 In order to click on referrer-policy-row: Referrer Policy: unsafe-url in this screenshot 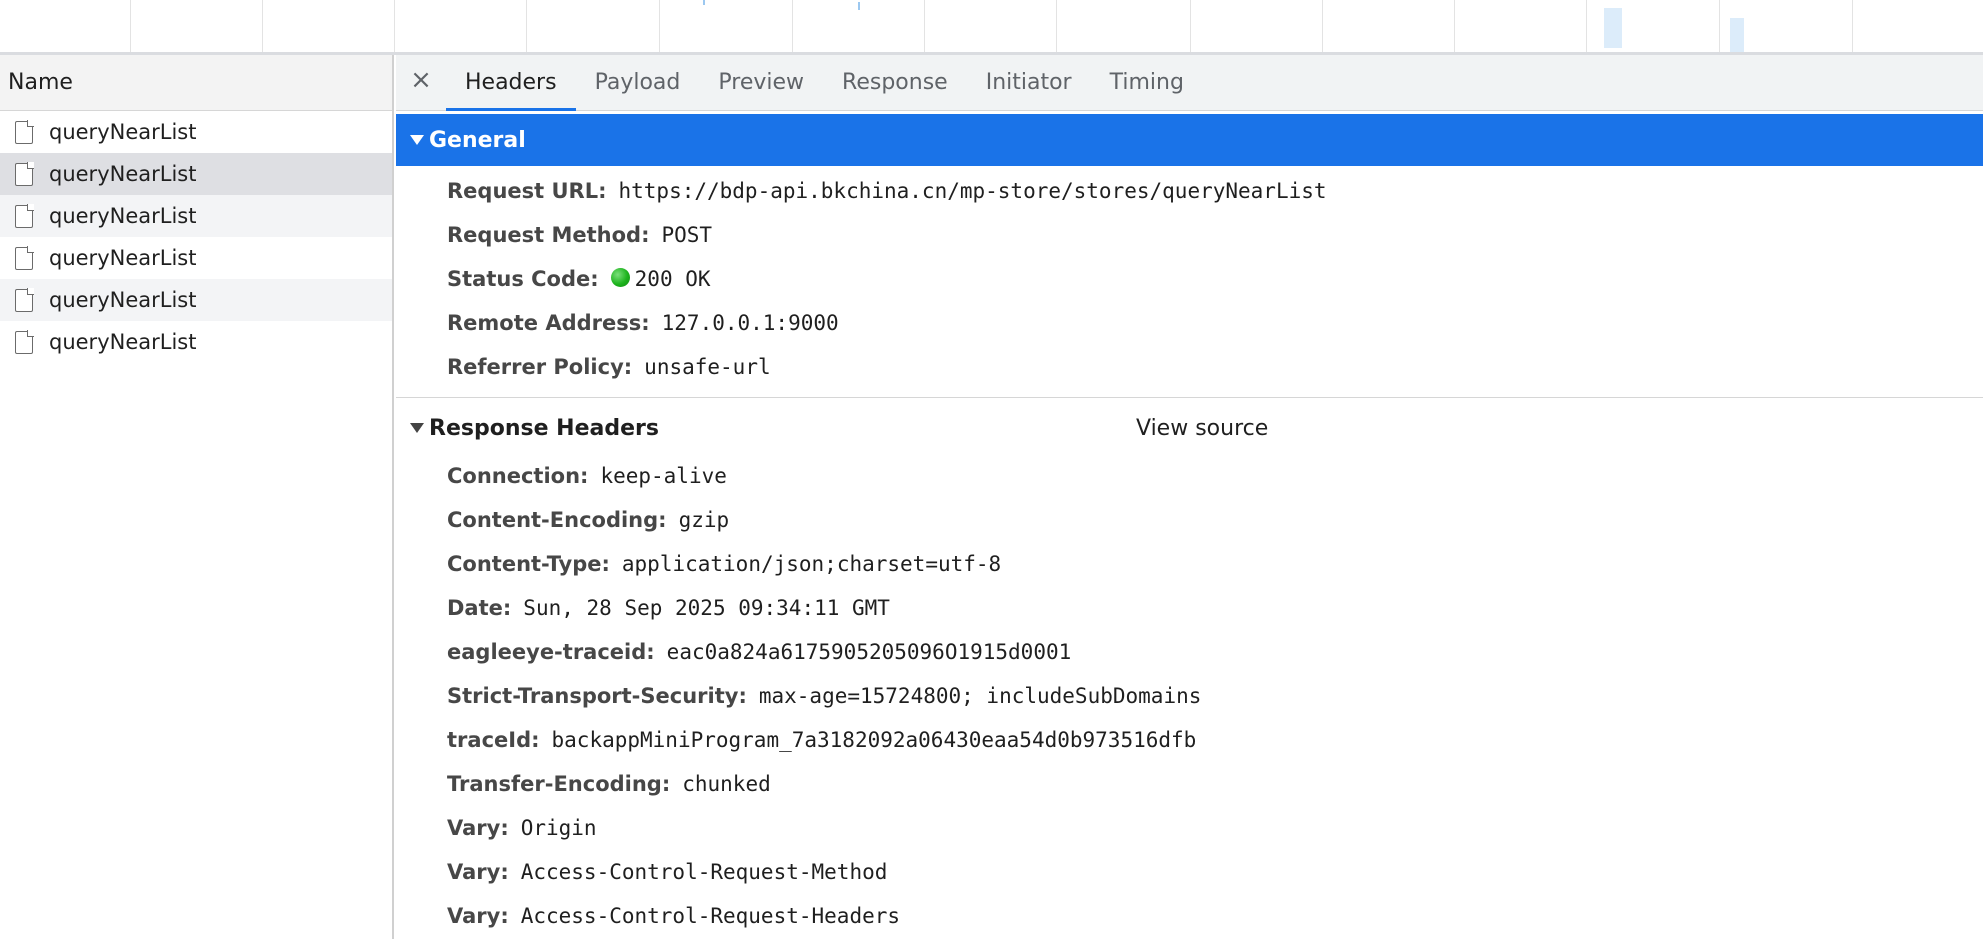, I will do `click(1189, 367)`.